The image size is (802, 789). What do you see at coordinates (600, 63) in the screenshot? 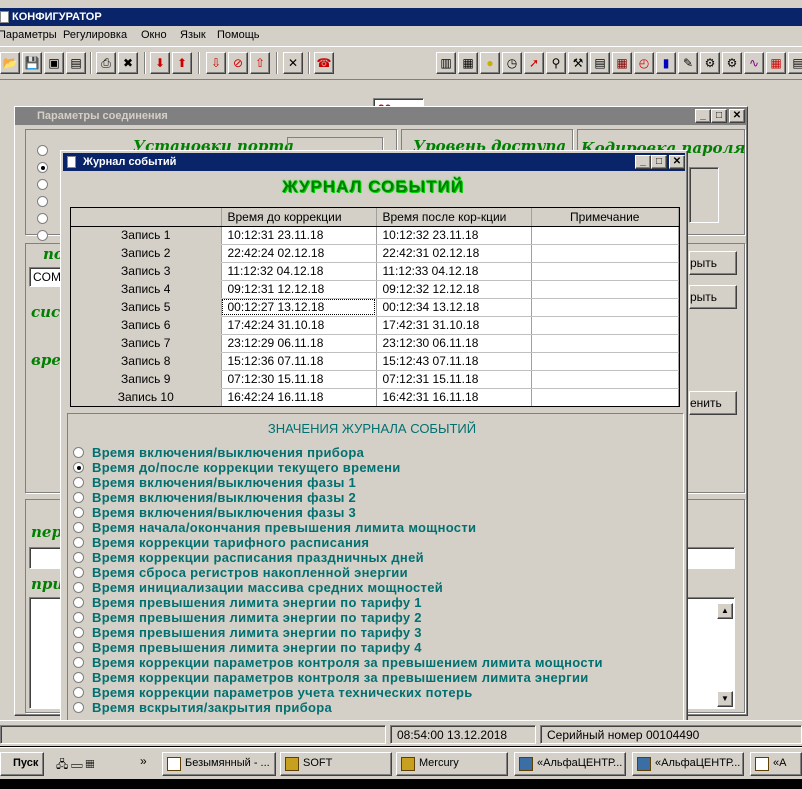
I see `calculator-icon: ▤` at bounding box center [600, 63].